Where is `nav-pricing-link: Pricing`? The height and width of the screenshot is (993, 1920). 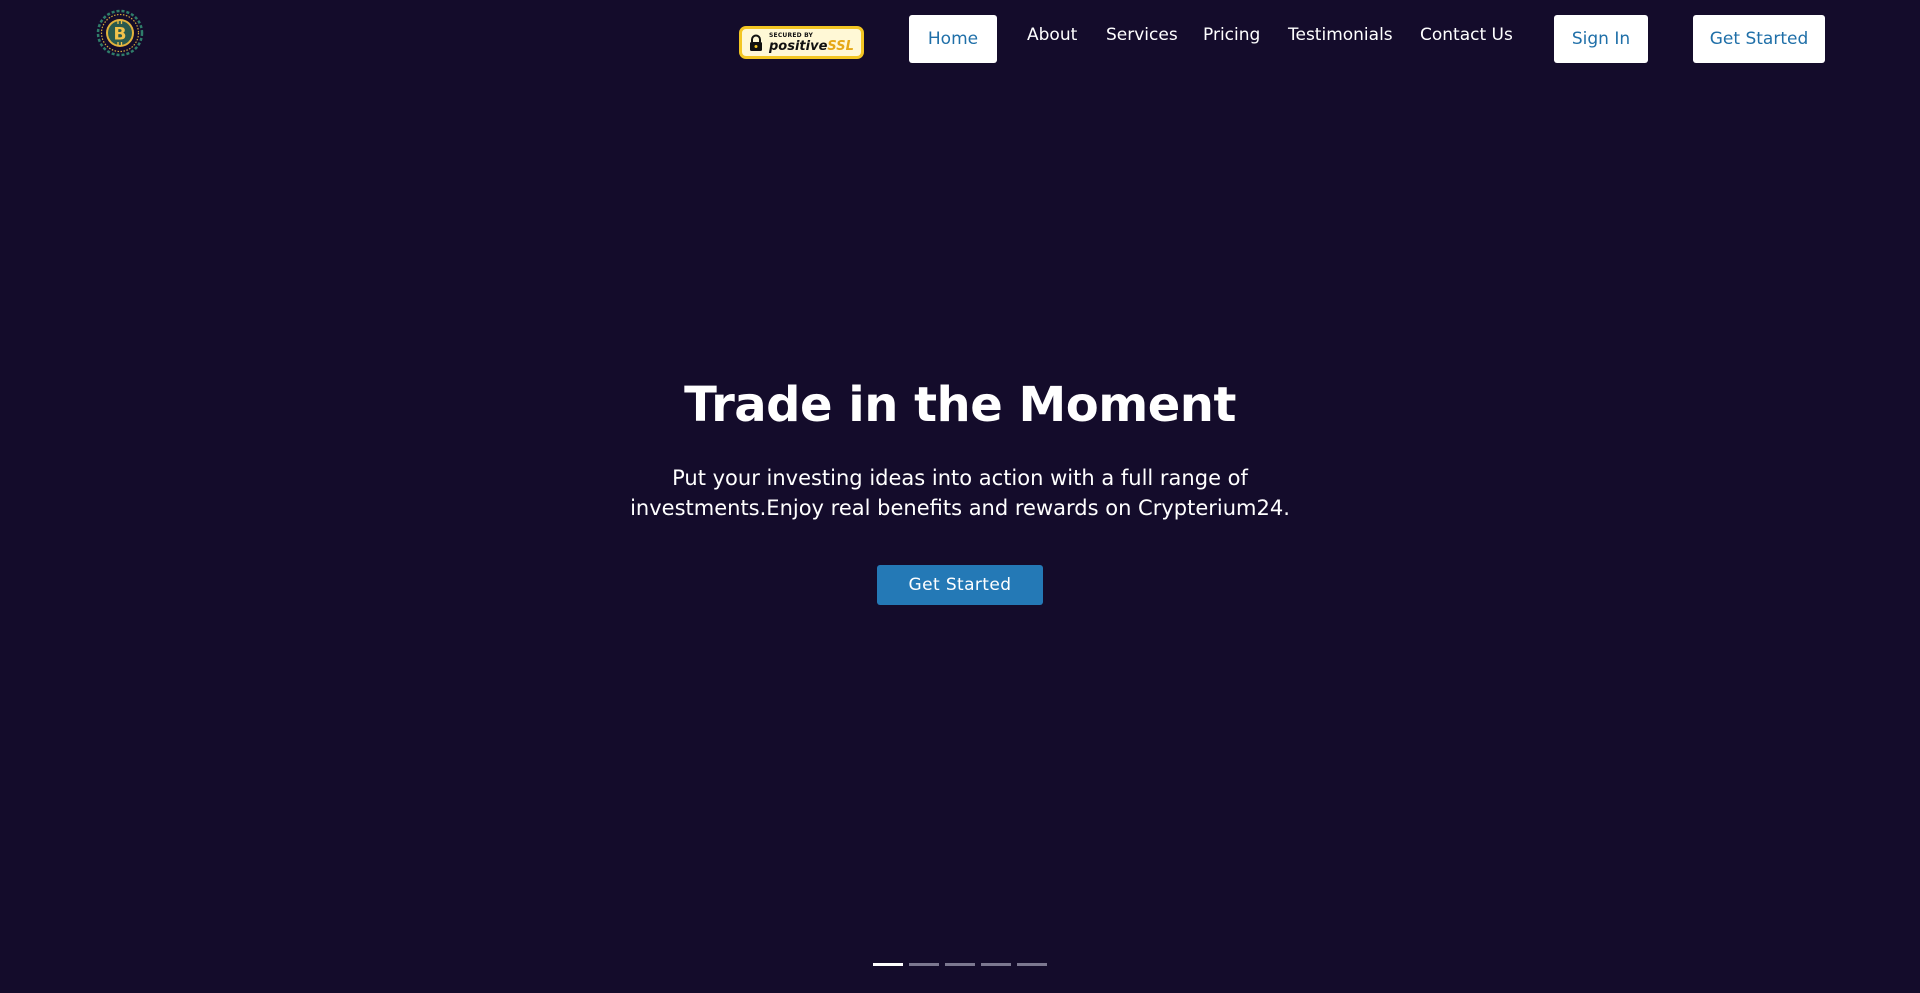 nav-pricing-link: Pricing is located at coordinates (1231, 35).